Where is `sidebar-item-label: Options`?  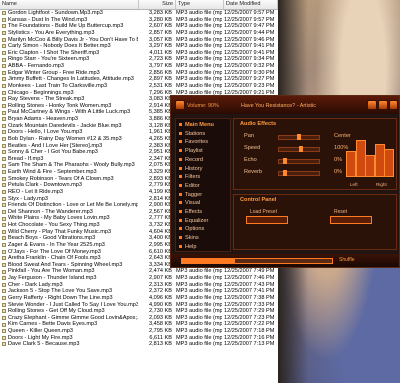
sidebar-item-label: Options is located at coordinates (195, 229).